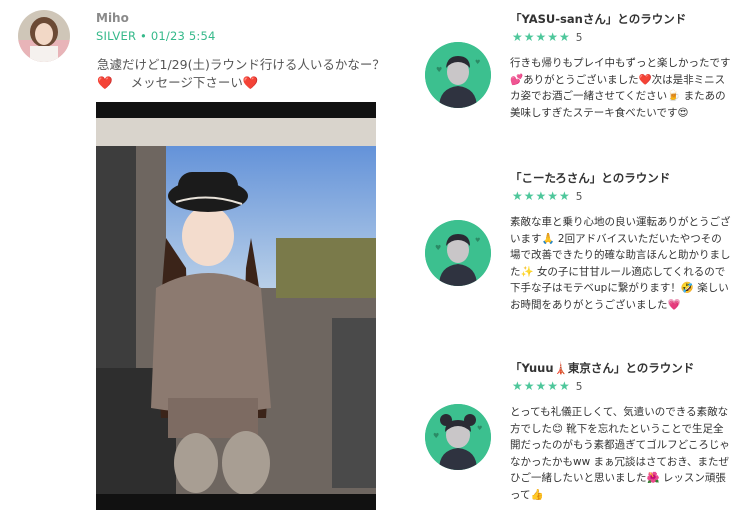 The image size is (750, 519). What do you see at coordinates (116, 36) in the screenshot?
I see `rank-badge: SILVER` at bounding box center [116, 36].